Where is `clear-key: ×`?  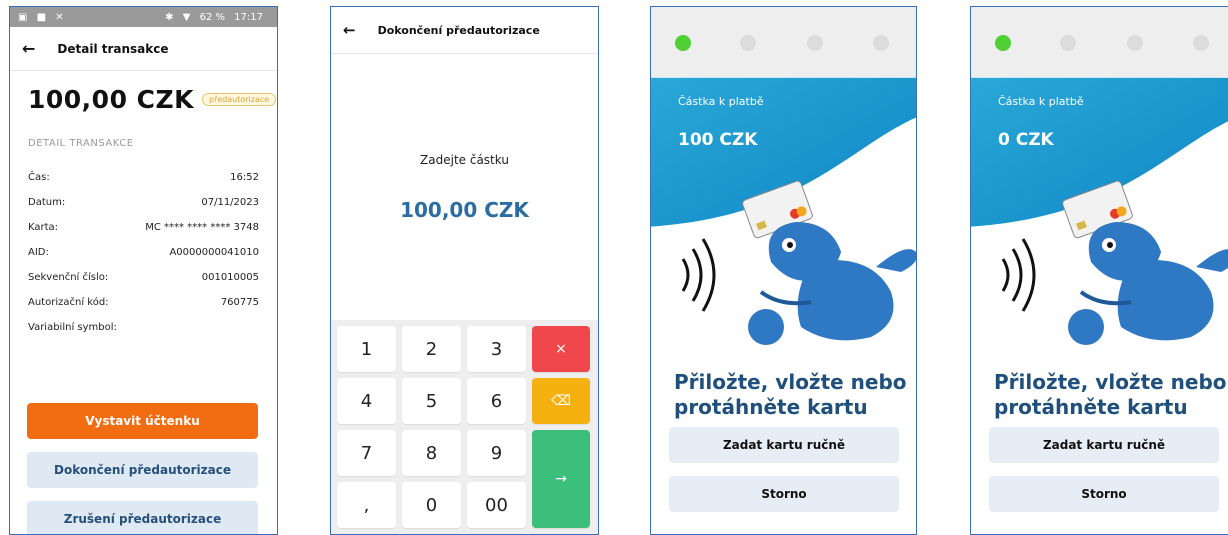 clear-key: × is located at coordinates (561, 349).